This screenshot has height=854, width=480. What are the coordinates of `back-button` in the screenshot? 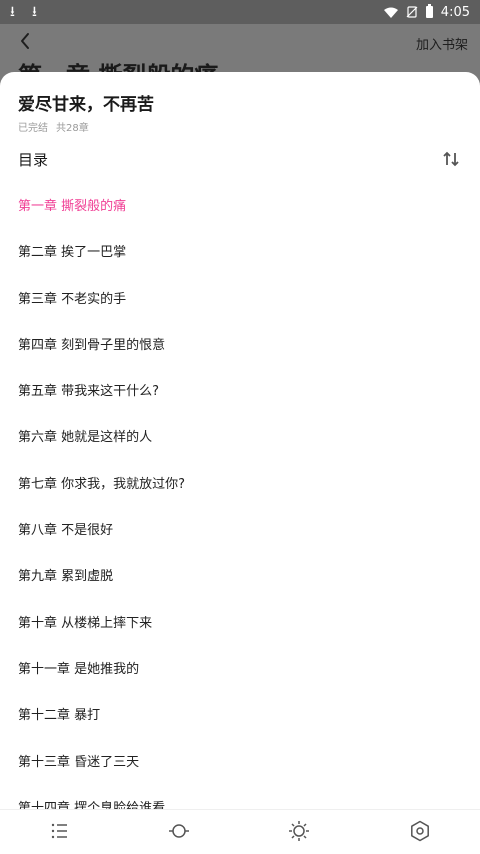 It's located at (25, 41).